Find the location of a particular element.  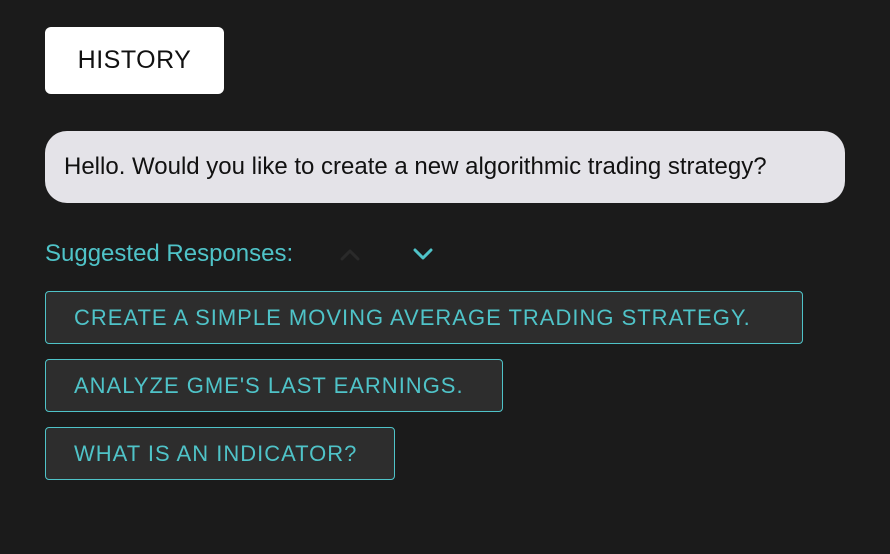

suggested-response-button: ANALYZE GME'S LAST EARNINGS. is located at coordinates (274, 385).